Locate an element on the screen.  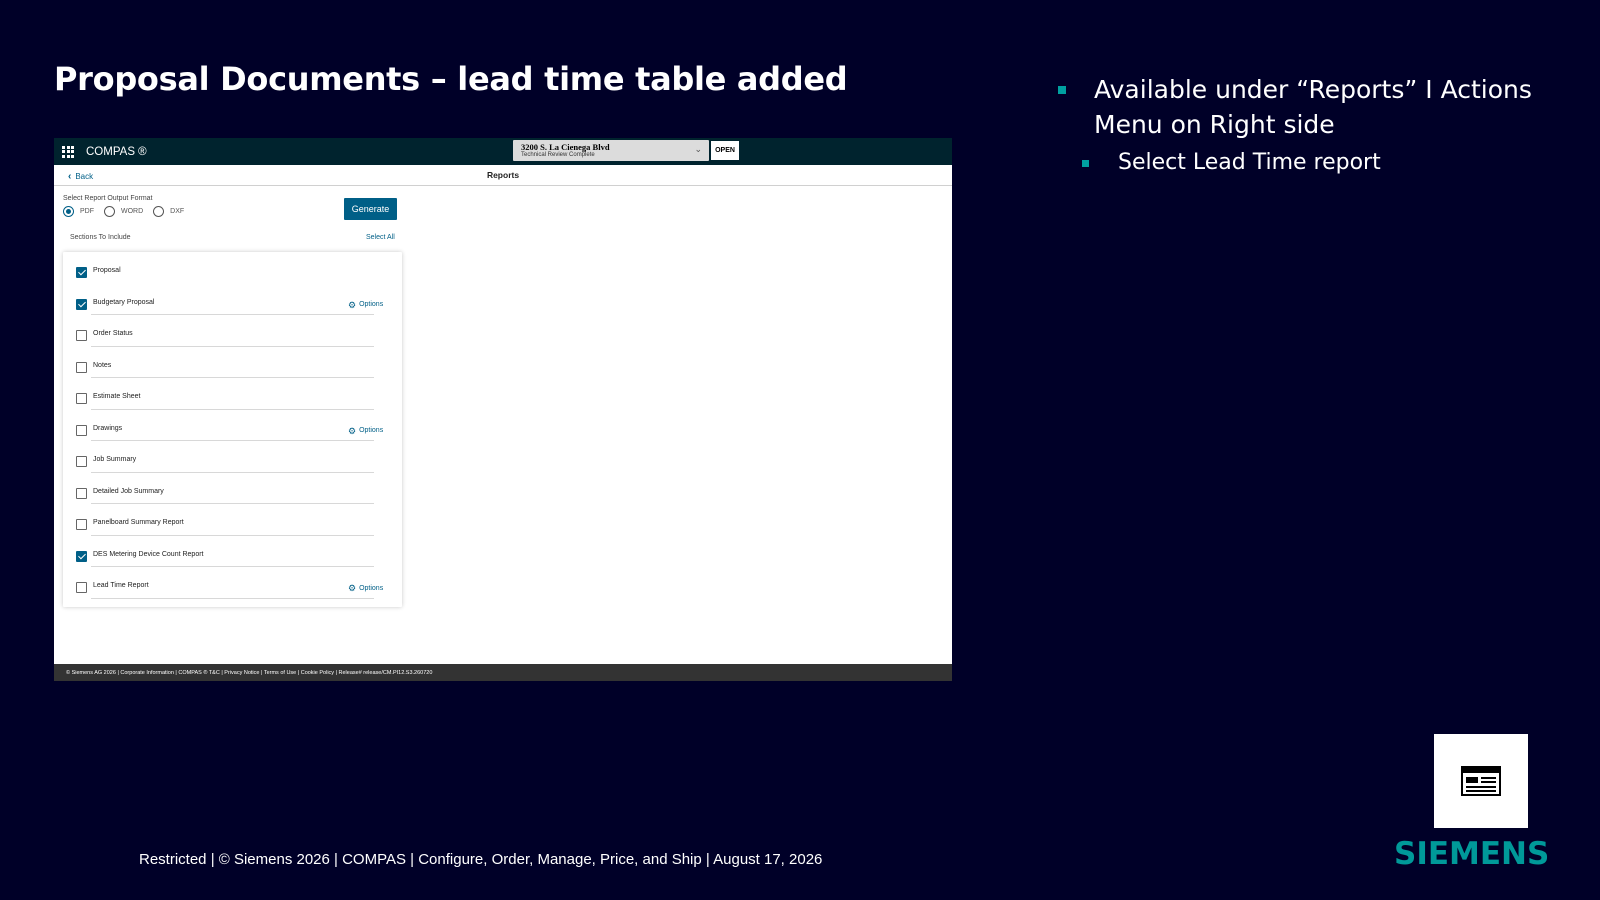
radio-pdf is located at coordinates (68, 211).